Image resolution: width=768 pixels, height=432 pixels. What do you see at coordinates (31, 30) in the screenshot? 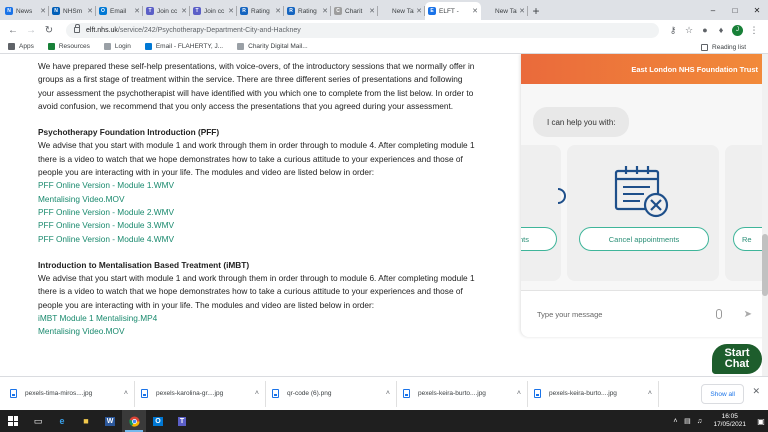
I see `forward-icon: →` at bounding box center [31, 30].